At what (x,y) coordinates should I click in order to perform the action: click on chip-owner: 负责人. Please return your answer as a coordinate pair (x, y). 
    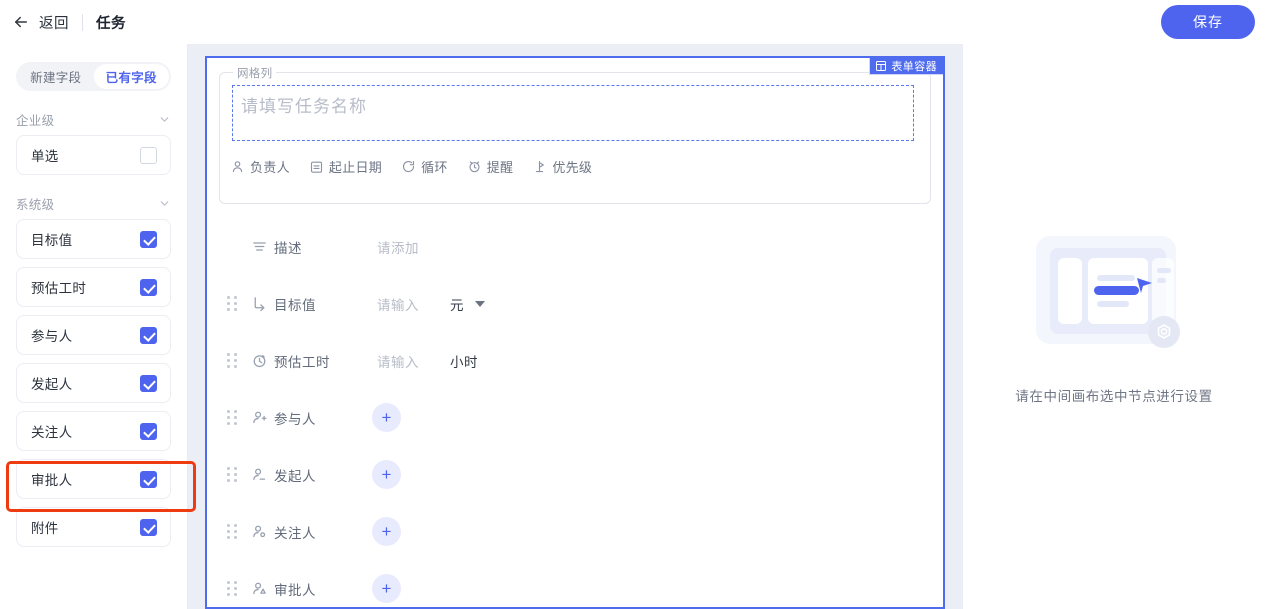
    Looking at the image, I should click on (260, 166).